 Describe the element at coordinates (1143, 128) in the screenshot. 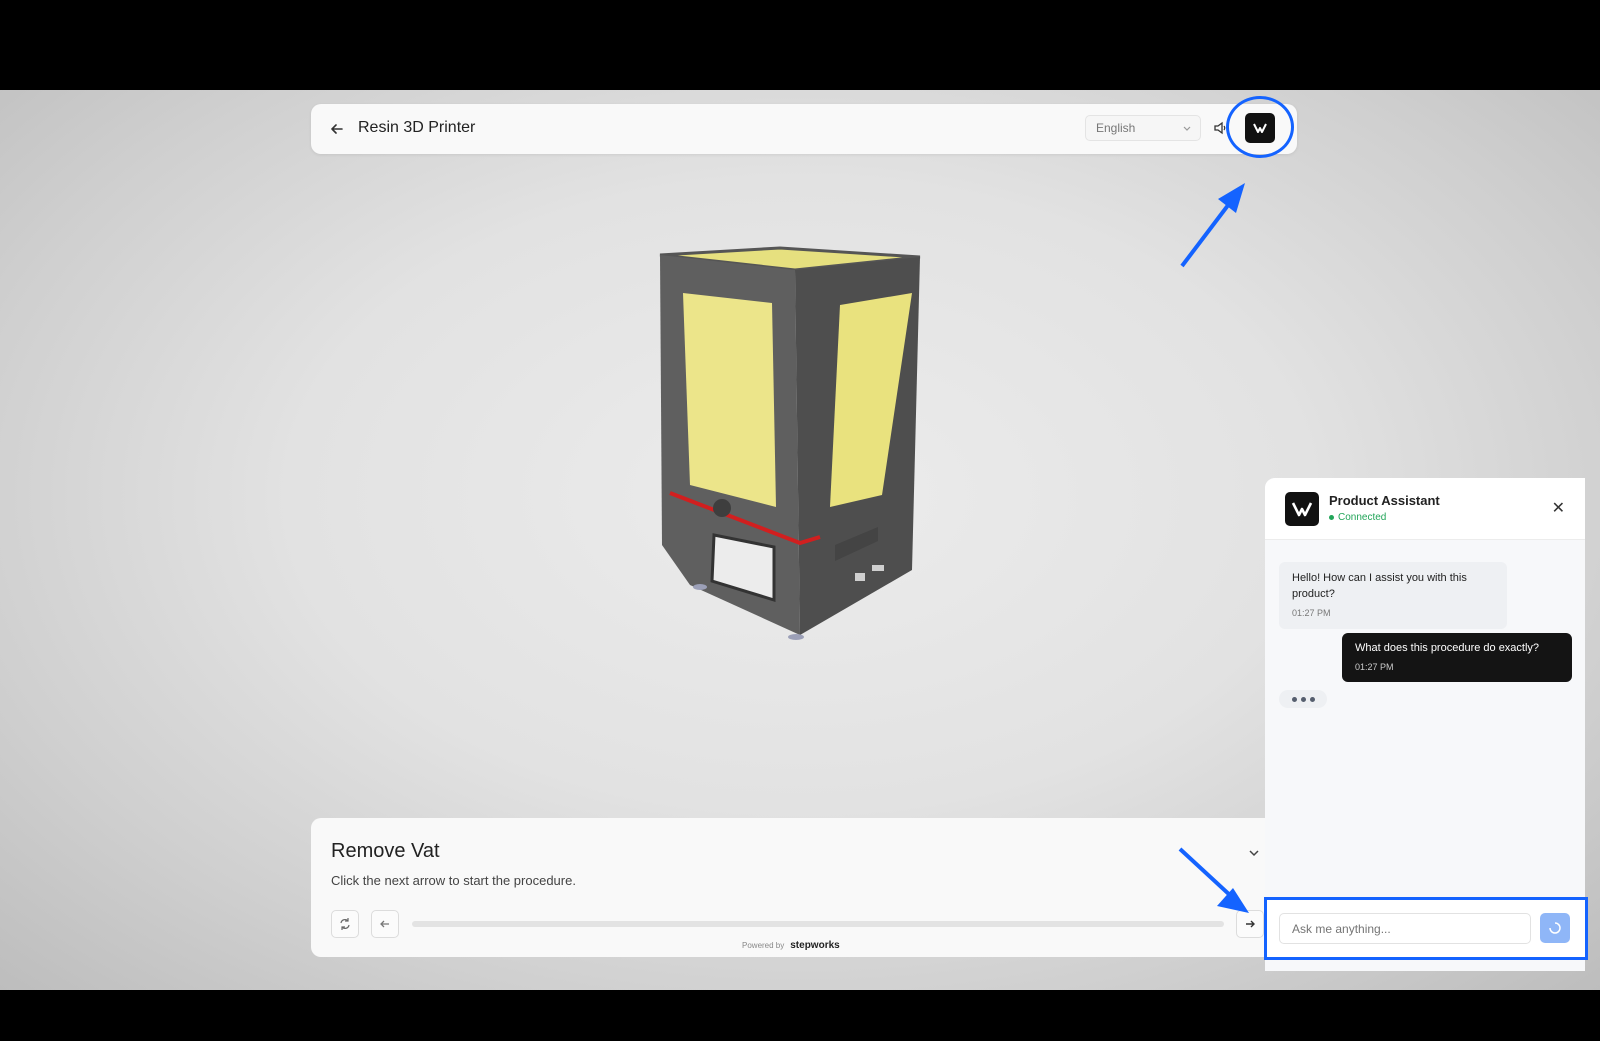

I see `language-select: English` at that location.